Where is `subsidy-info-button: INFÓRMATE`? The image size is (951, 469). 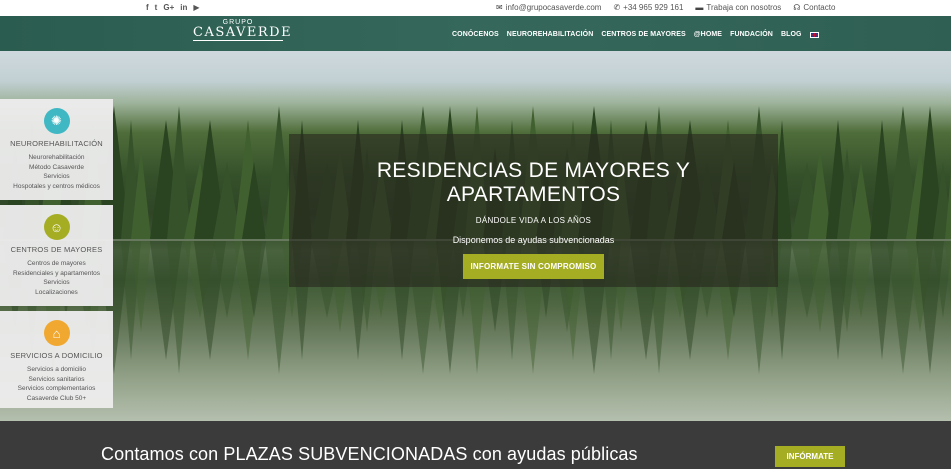
subsidy-info-button: INFÓRMATE is located at coordinates (810, 456).